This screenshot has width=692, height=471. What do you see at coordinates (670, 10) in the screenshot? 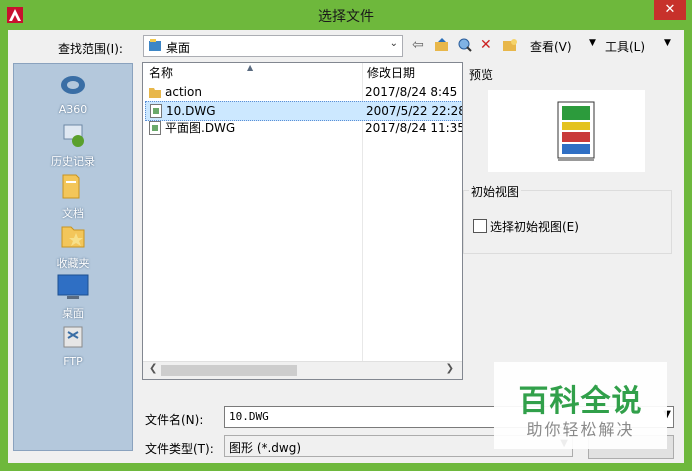
I see `close-button: ✕` at bounding box center [670, 10].